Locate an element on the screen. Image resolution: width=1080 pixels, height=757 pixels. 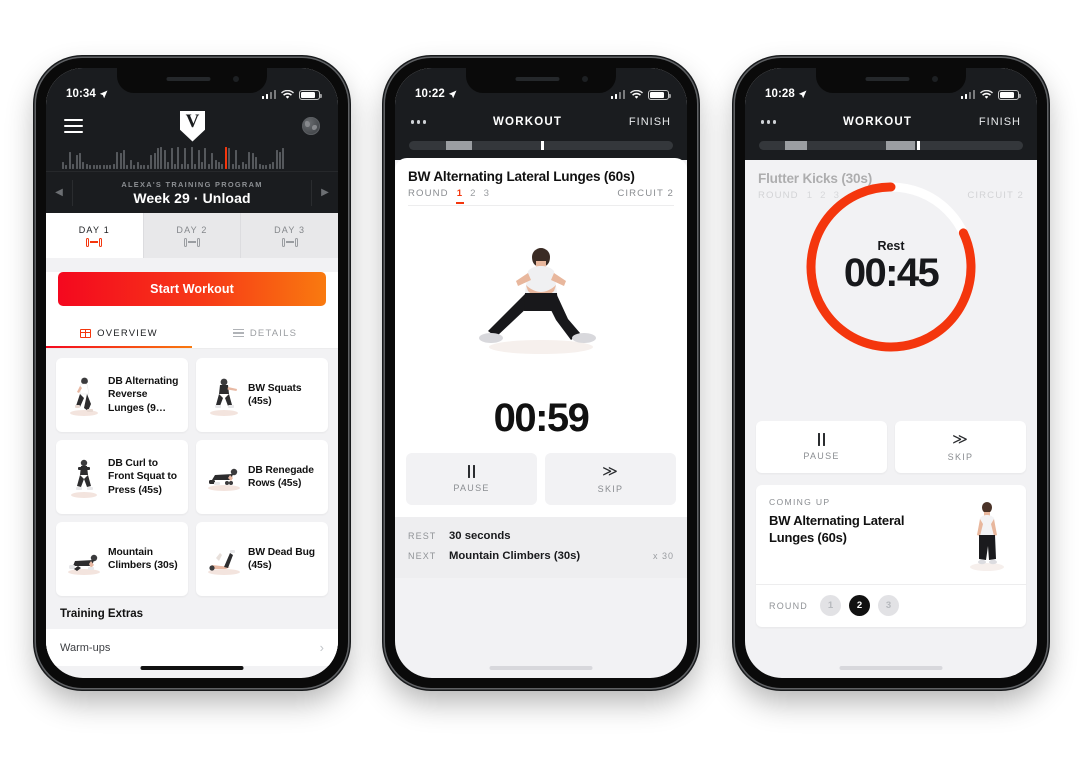
exercise-name: BW Squats (45s) is located at coordinates (275, 394).